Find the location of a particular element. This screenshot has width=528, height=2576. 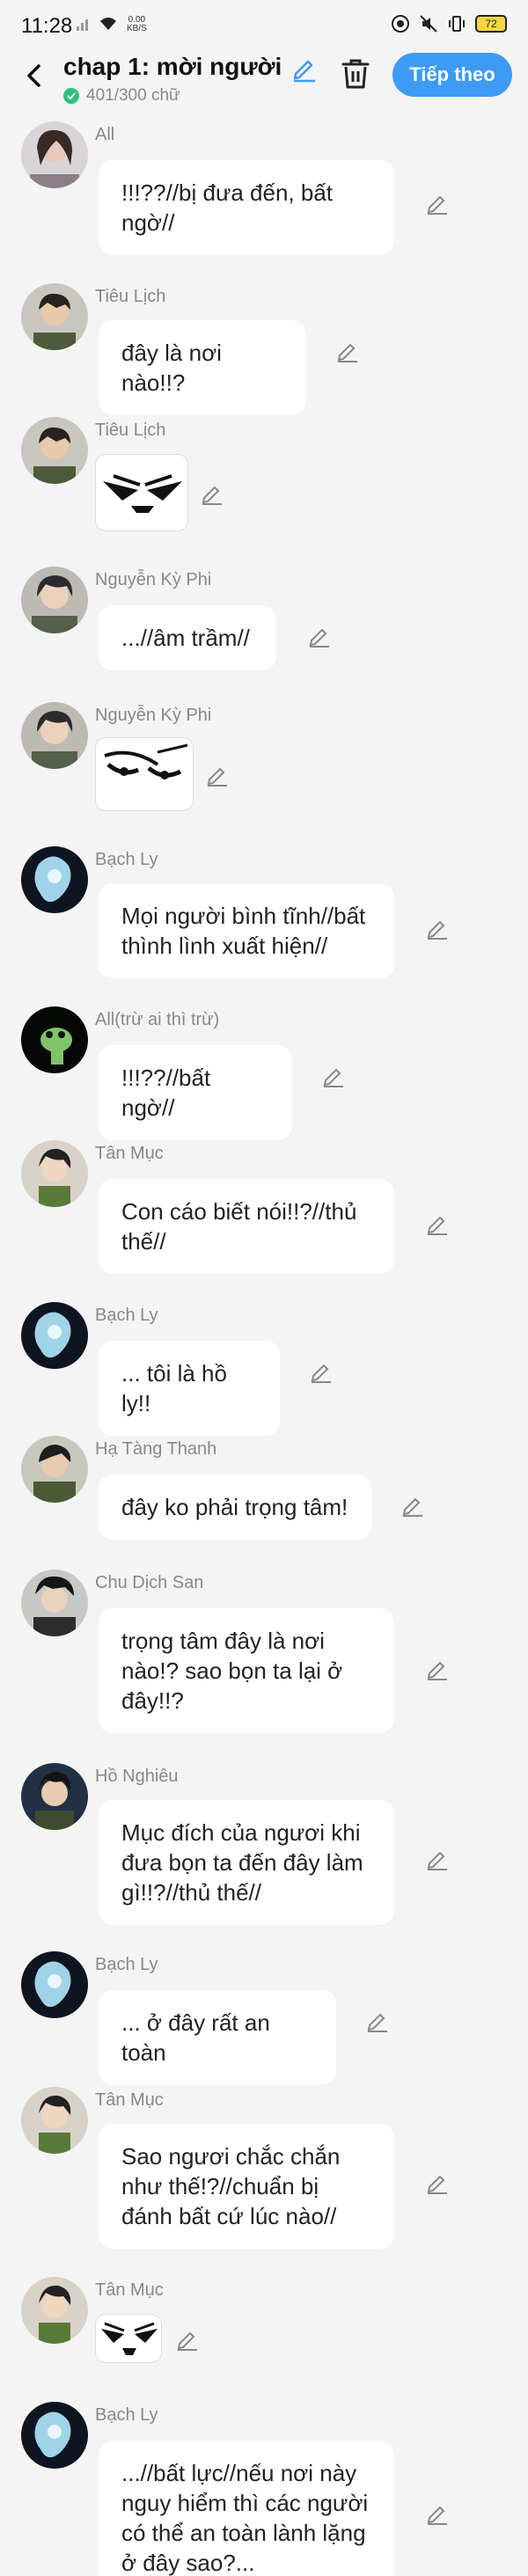

net-speed: 0.00 KB/S is located at coordinates (137, 24).